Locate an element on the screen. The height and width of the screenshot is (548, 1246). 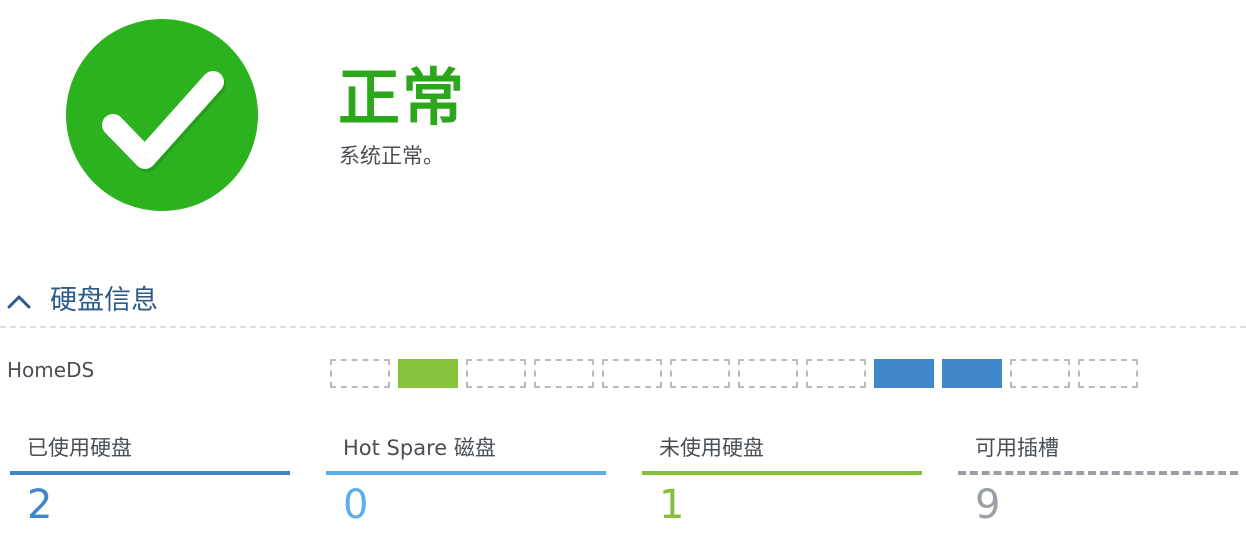
collapse-button is located at coordinates (19, 302).